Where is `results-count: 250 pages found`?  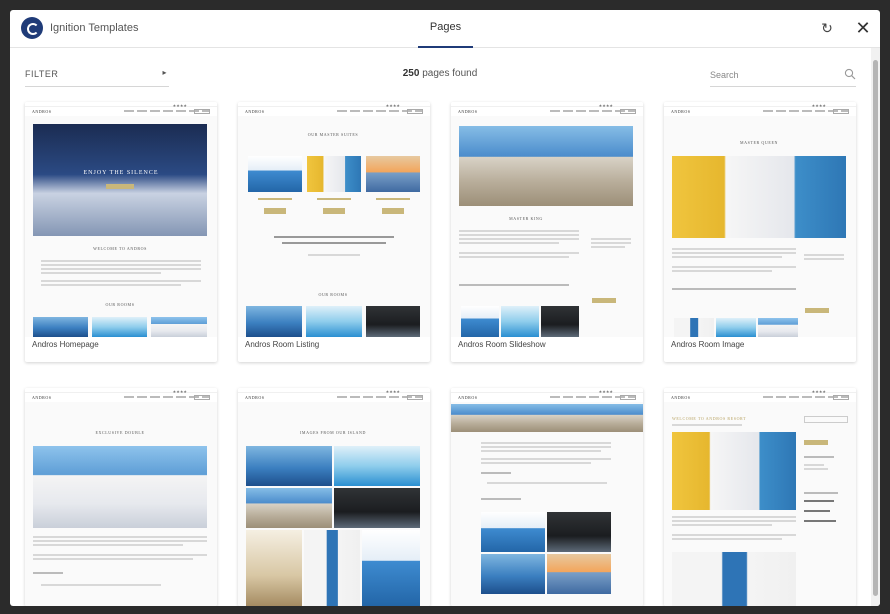 results-count: 250 pages found is located at coordinates (440, 73).